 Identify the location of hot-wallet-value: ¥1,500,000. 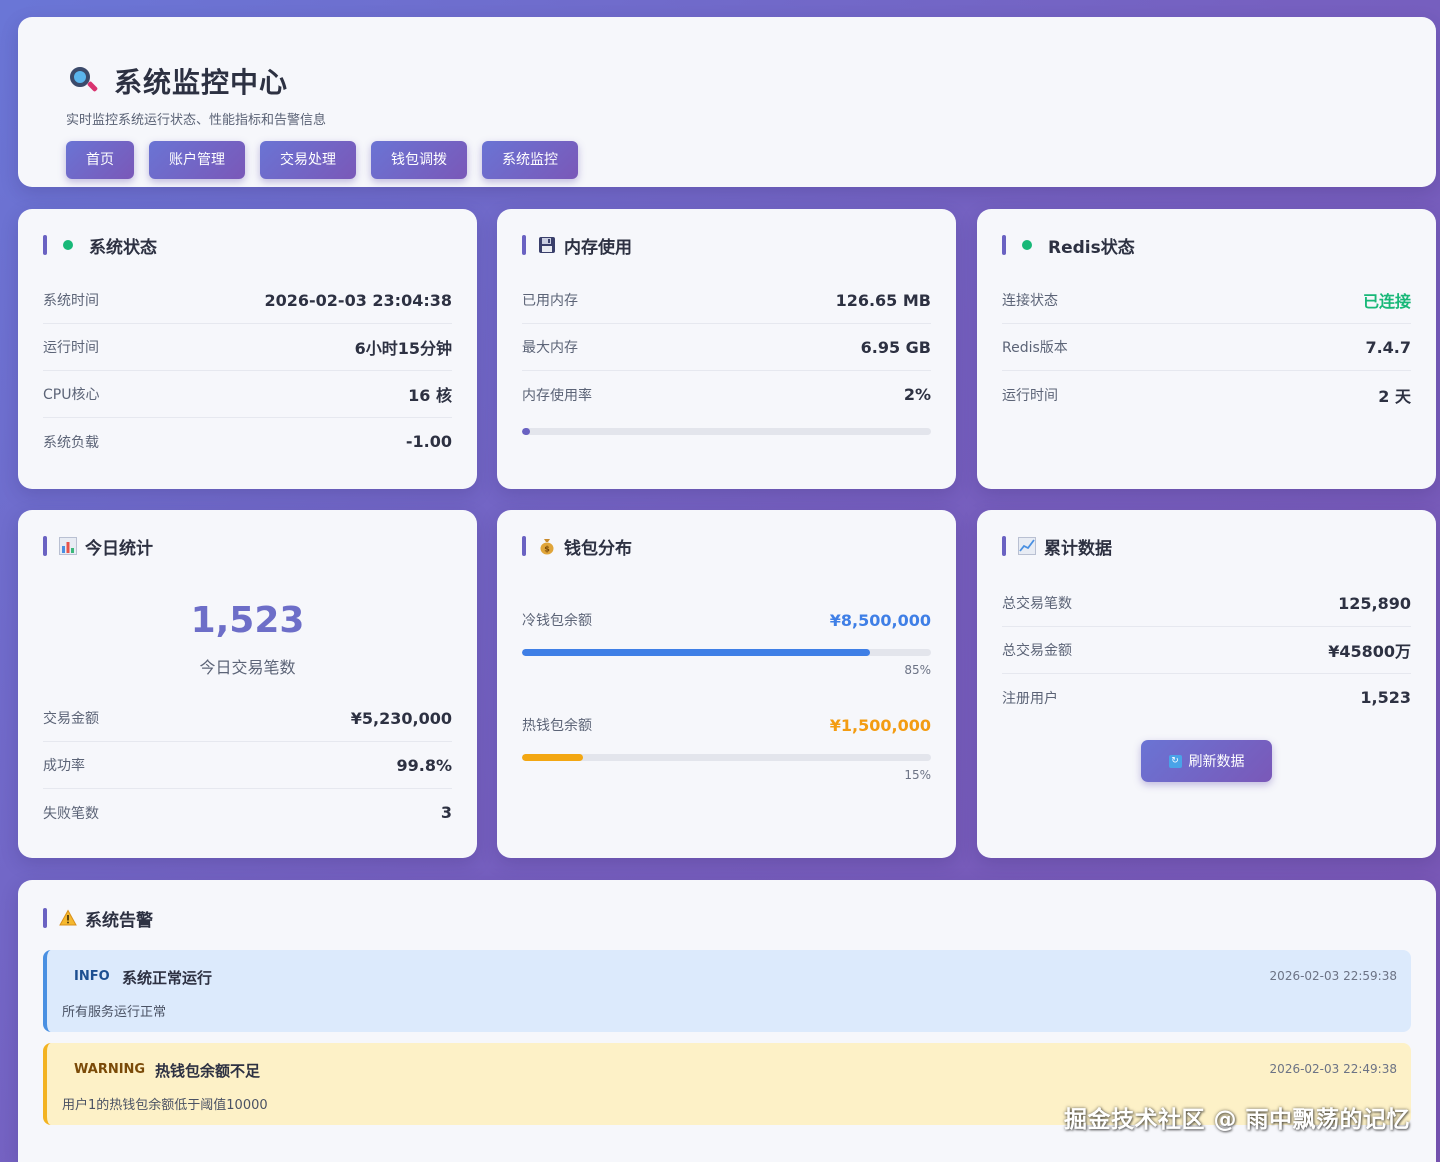
(880, 725).